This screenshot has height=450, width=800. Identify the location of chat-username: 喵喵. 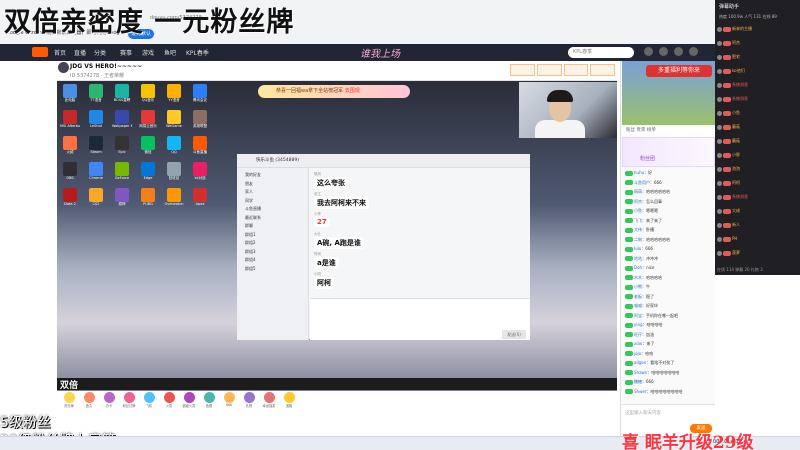
(638, 305).